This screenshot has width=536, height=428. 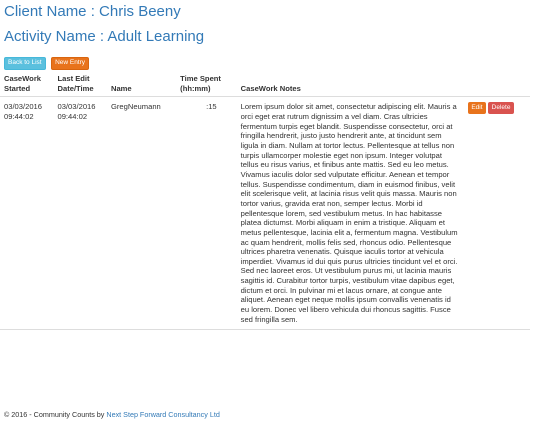 What do you see at coordinates (206, 85) in the screenshot?
I see `header-time-spent: Time Spent (hh:mm)` at bounding box center [206, 85].